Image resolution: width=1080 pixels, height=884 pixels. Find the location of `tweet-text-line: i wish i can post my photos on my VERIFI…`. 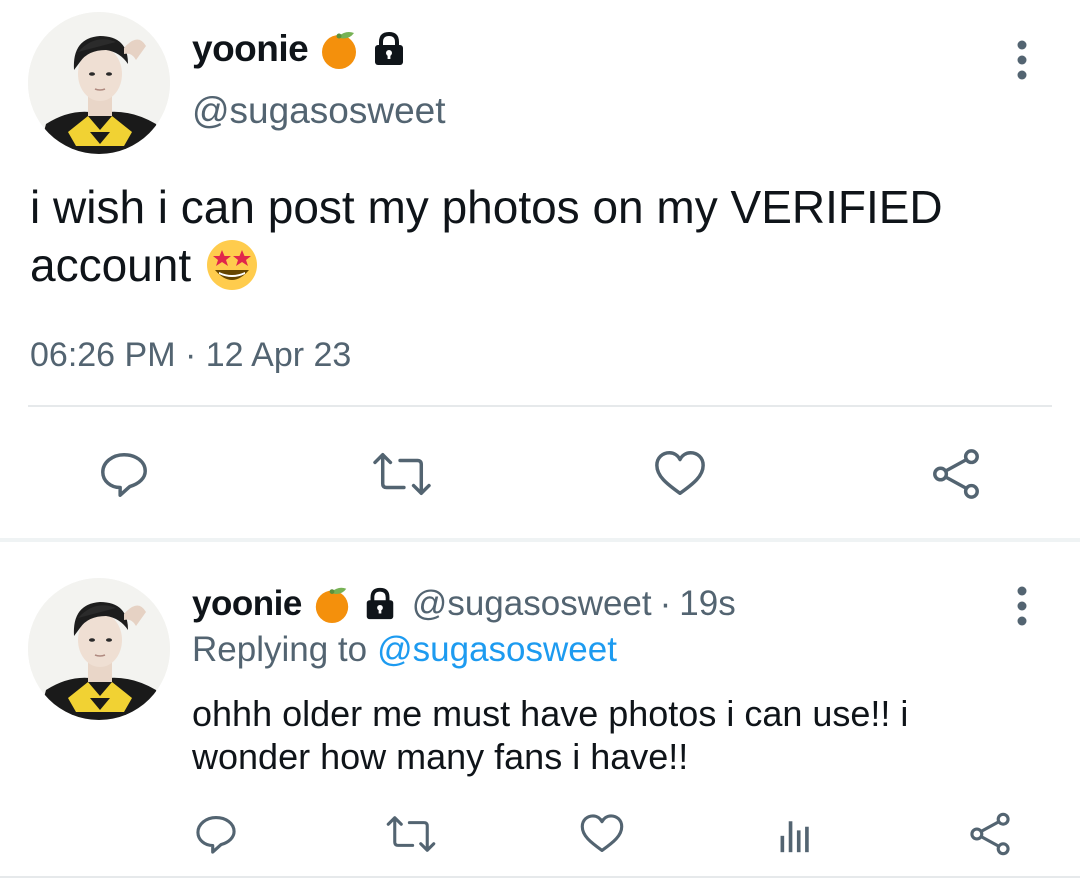

tweet-text-line: i wish i can post my photos on my VERIFI… is located at coordinates (486, 207).